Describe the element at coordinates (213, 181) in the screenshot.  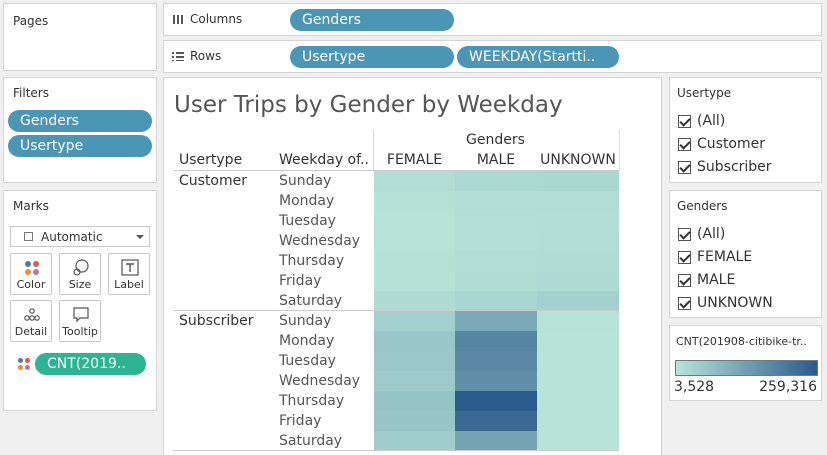
I see `row-group-label: Customer` at that location.